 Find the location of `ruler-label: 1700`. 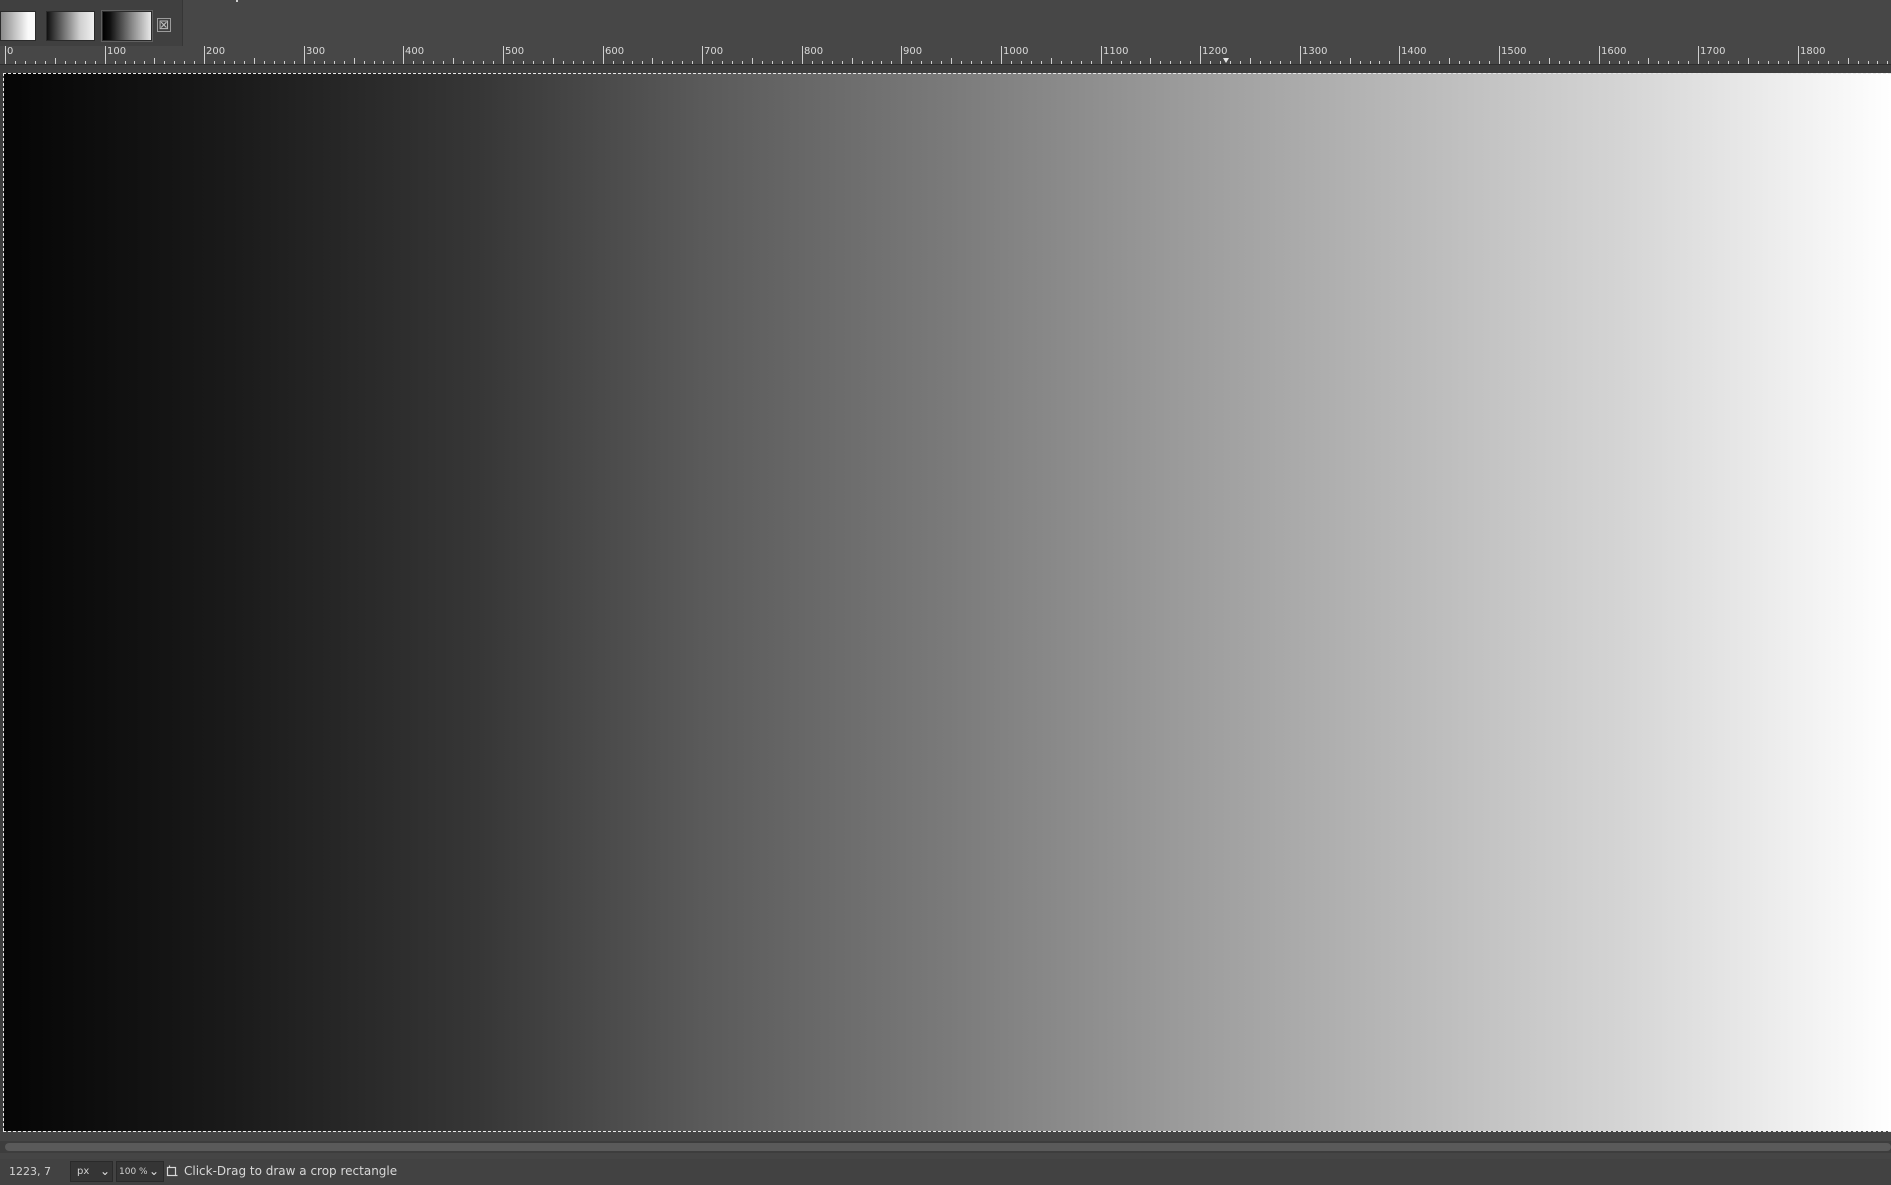

ruler-label: 1700 is located at coordinates (1713, 51).